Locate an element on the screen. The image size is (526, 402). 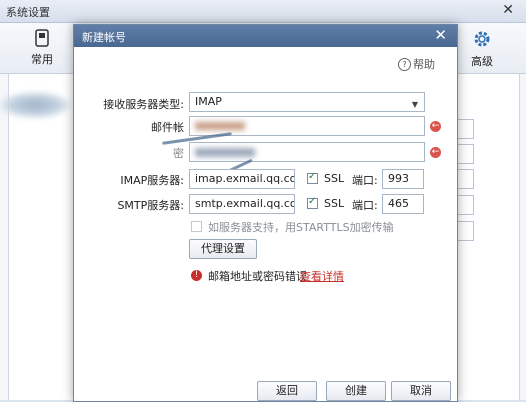
smtp-server-input: smtp.exmail.qq.com is located at coordinates (242, 204).